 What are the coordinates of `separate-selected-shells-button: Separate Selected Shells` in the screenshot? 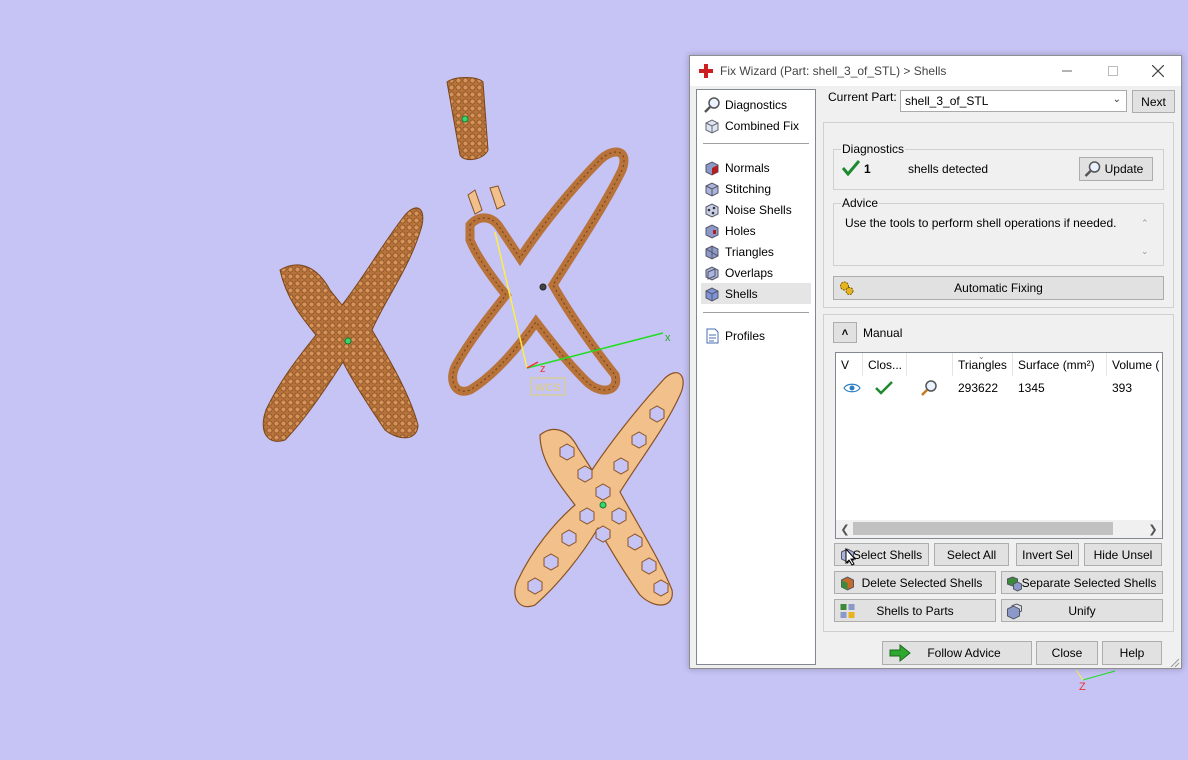 It's located at (1082, 582).